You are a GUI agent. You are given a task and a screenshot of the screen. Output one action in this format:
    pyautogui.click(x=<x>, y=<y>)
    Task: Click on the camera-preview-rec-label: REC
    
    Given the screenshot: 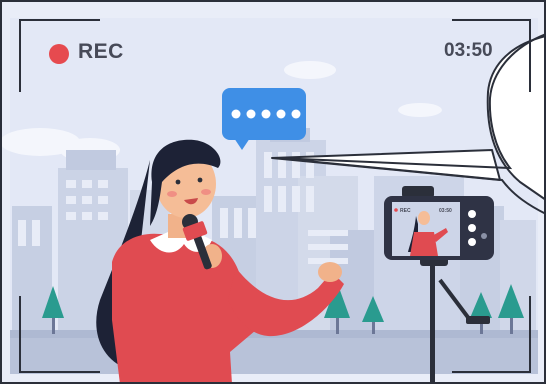 What is the action you would take?
    pyautogui.click(x=405, y=211)
    